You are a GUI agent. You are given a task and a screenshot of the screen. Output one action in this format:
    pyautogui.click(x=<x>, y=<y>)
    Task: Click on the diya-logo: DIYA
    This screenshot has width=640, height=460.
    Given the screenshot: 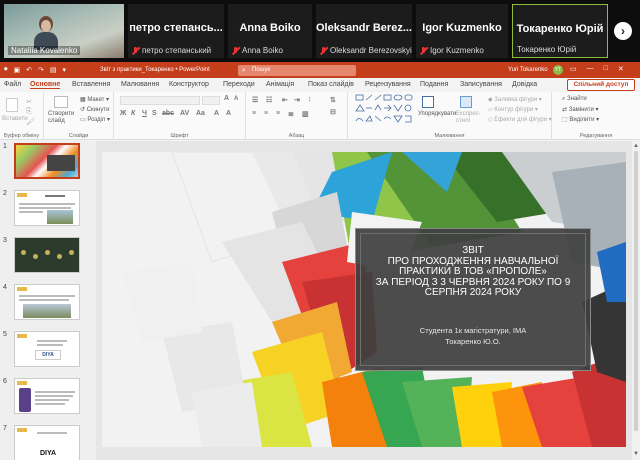 What is the action you would take?
    pyautogui.click(x=48, y=355)
    